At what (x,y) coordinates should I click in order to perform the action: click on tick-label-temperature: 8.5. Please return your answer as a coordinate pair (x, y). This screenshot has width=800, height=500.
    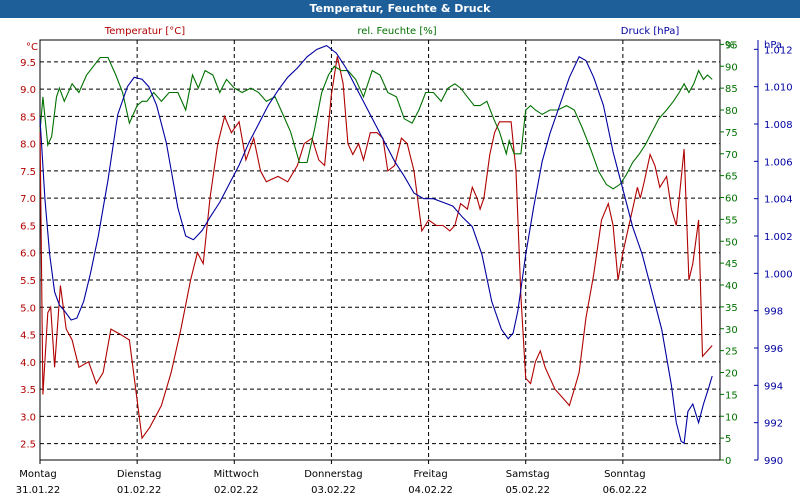
    Looking at the image, I should click on (28, 117).